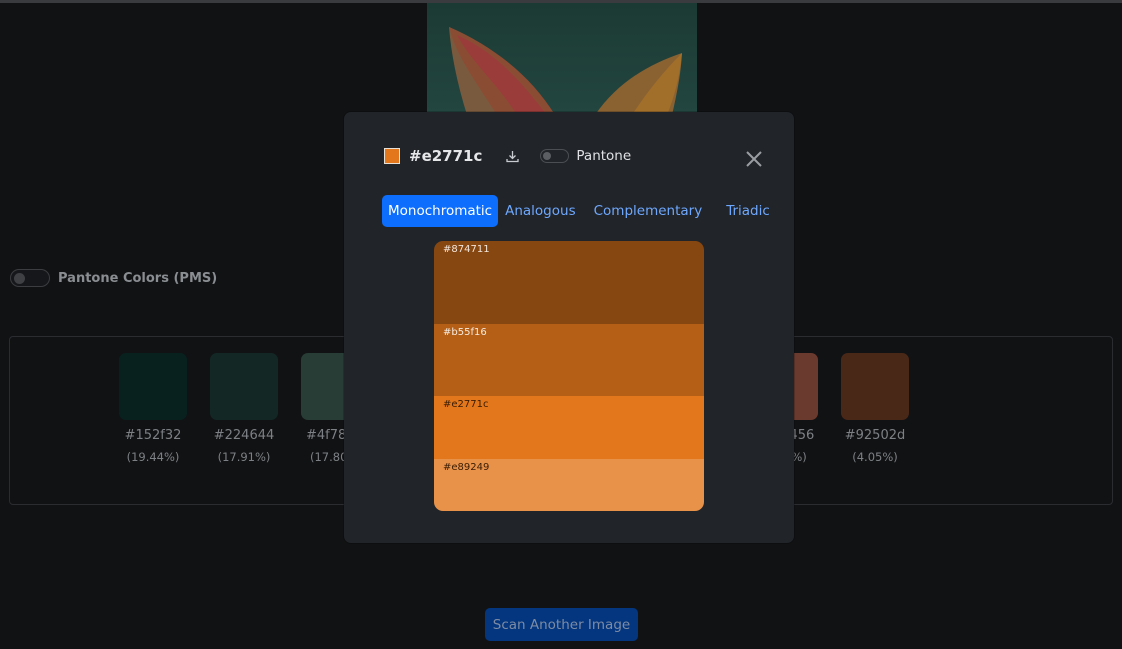  What do you see at coordinates (565, 71) in the screenshot?
I see `leaves-image` at bounding box center [565, 71].